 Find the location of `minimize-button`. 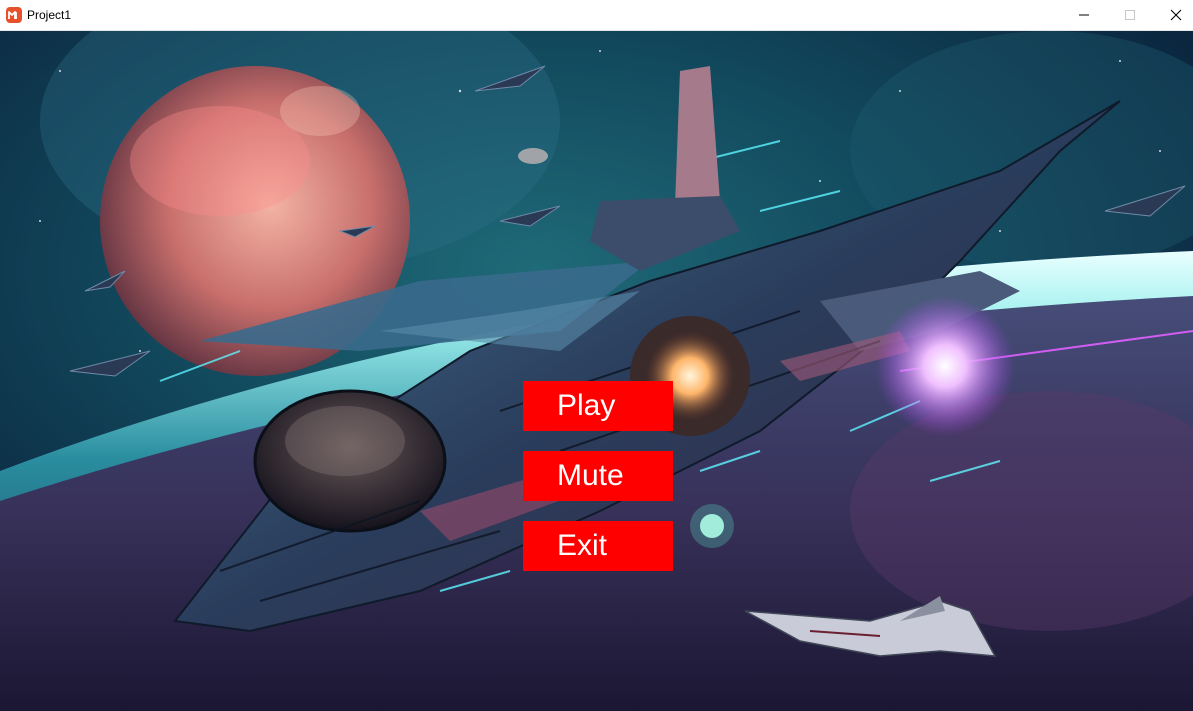

minimize-button is located at coordinates (1084, 15).